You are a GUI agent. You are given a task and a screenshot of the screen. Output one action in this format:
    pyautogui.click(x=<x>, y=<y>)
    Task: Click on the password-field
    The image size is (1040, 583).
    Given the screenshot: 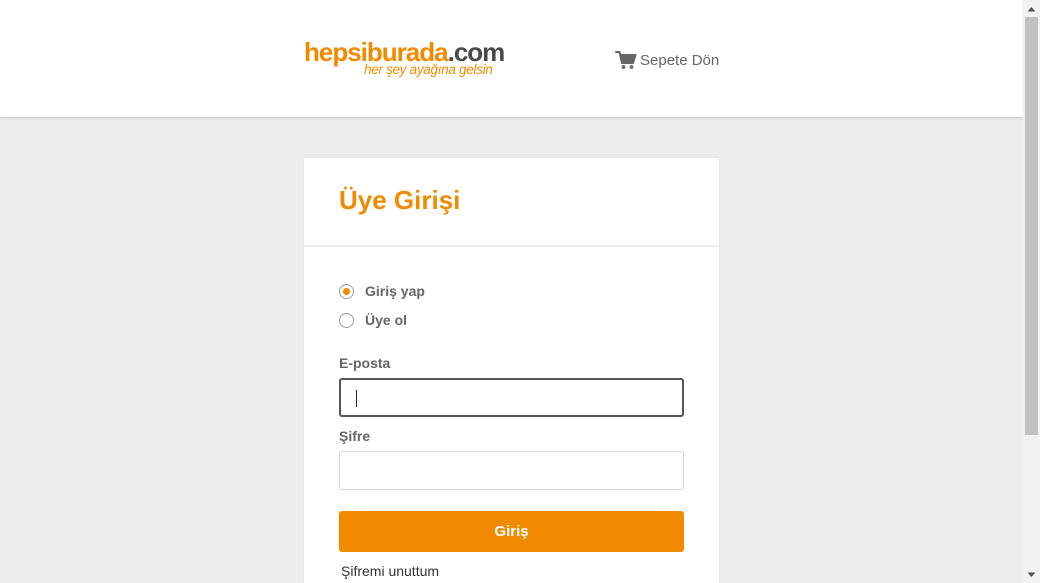 What is the action you would take?
    pyautogui.click(x=511, y=470)
    